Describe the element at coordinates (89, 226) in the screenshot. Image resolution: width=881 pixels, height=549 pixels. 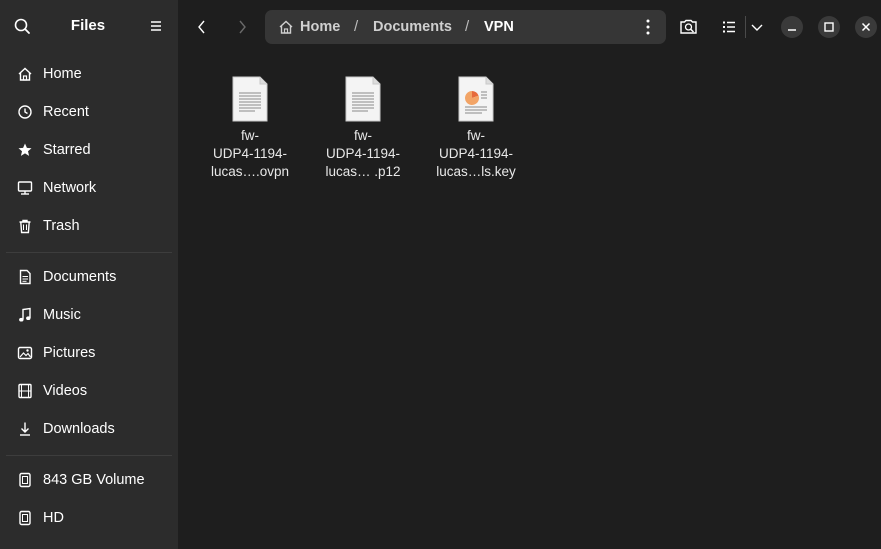
I see `sidebar-item-trash: Trash` at that location.